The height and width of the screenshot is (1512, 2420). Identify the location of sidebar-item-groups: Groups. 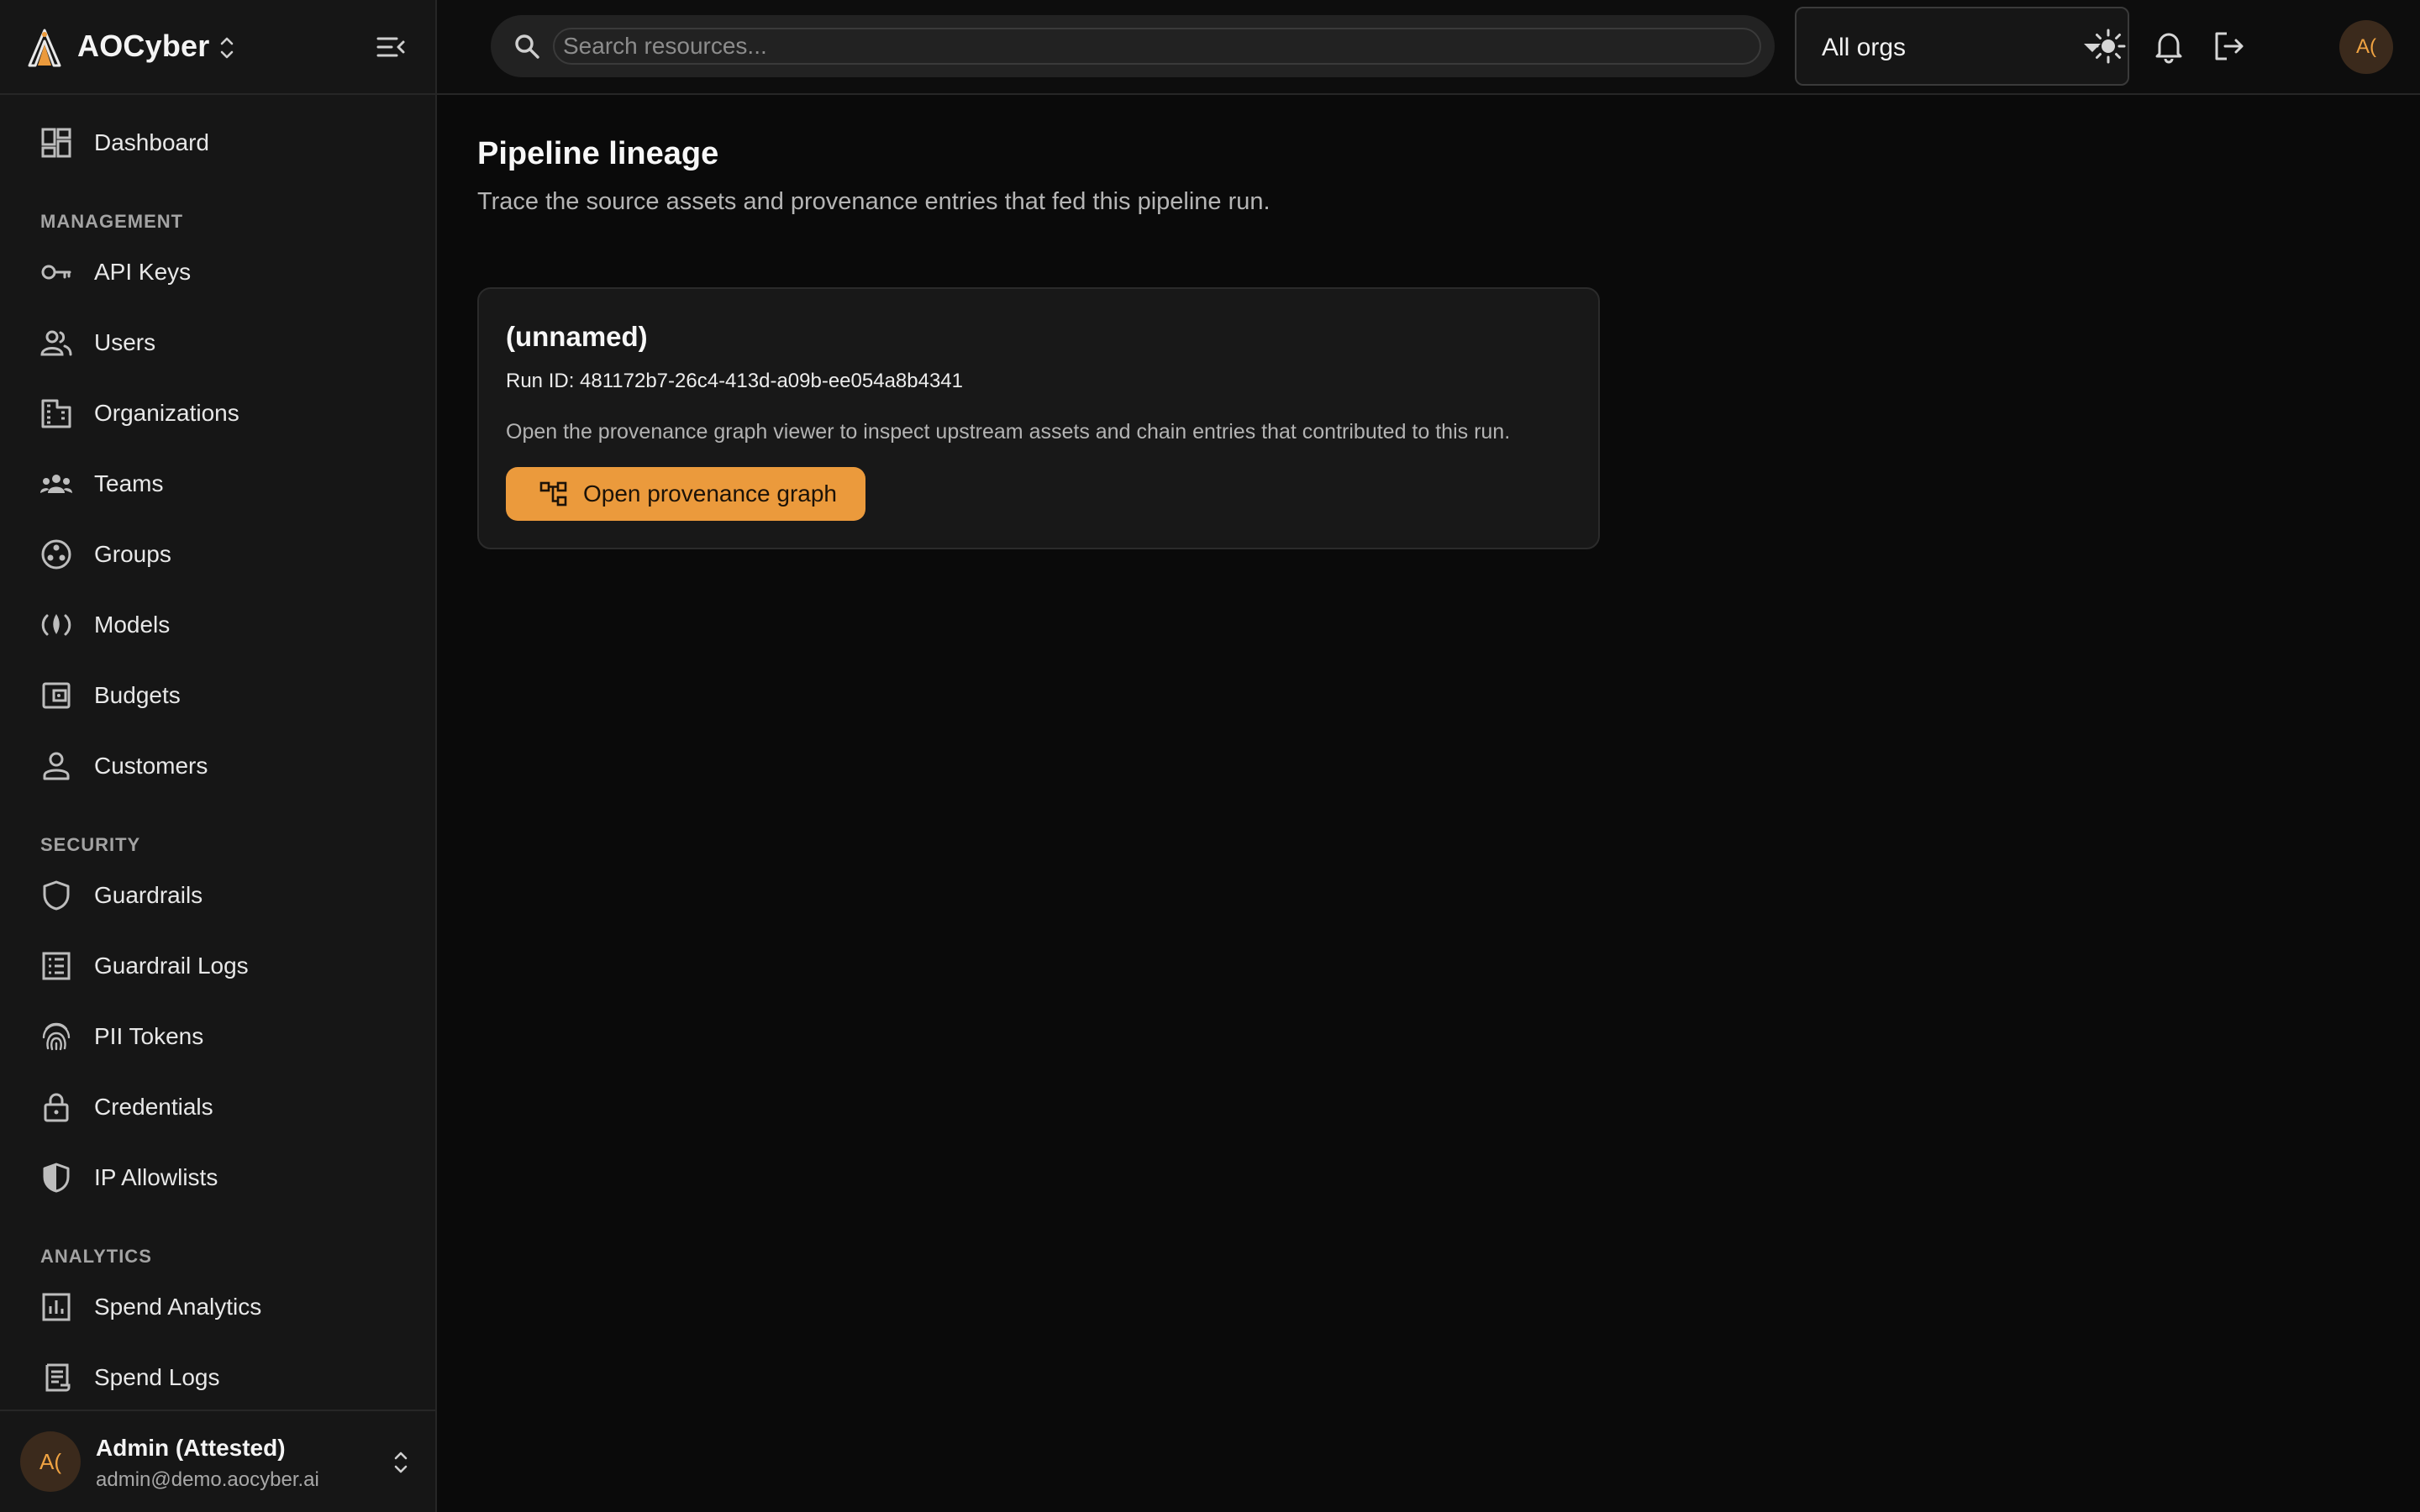
(218, 553).